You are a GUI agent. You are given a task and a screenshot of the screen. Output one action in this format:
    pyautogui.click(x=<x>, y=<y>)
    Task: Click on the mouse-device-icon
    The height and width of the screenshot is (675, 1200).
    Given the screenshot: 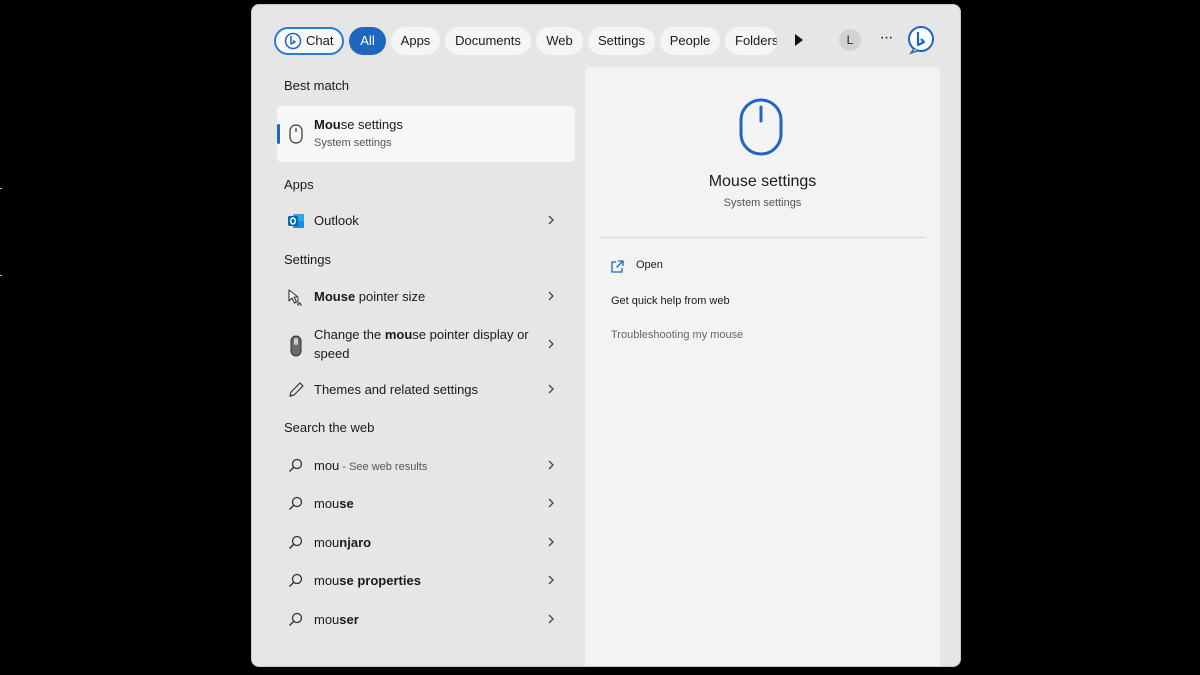 What is the action you would take?
    pyautogui.click(x=296, y=346)
    